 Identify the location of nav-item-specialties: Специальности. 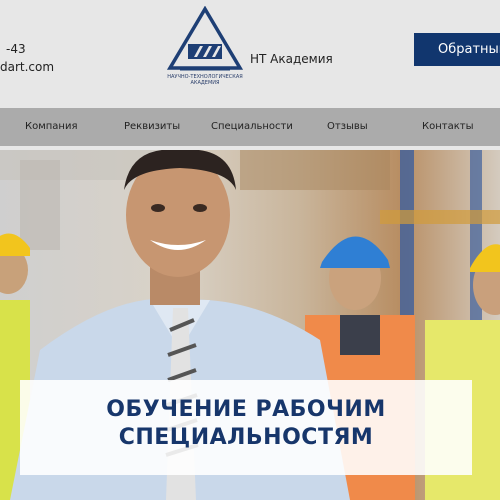
(252, 127).